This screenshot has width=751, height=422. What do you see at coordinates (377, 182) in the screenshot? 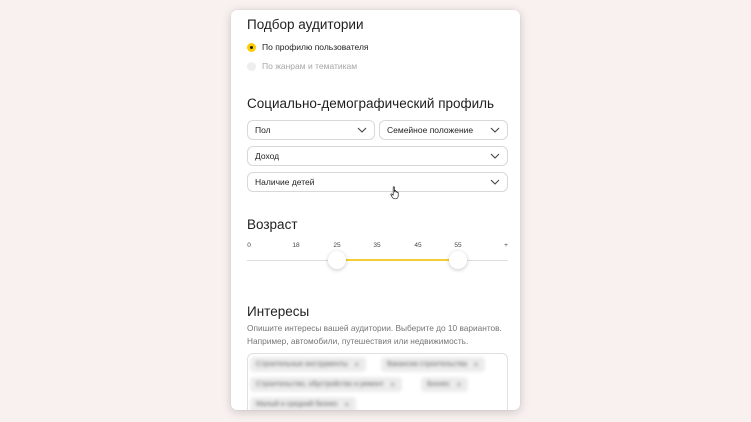
I see `children-select: Наличие детей` at bounding box center [377, 182].